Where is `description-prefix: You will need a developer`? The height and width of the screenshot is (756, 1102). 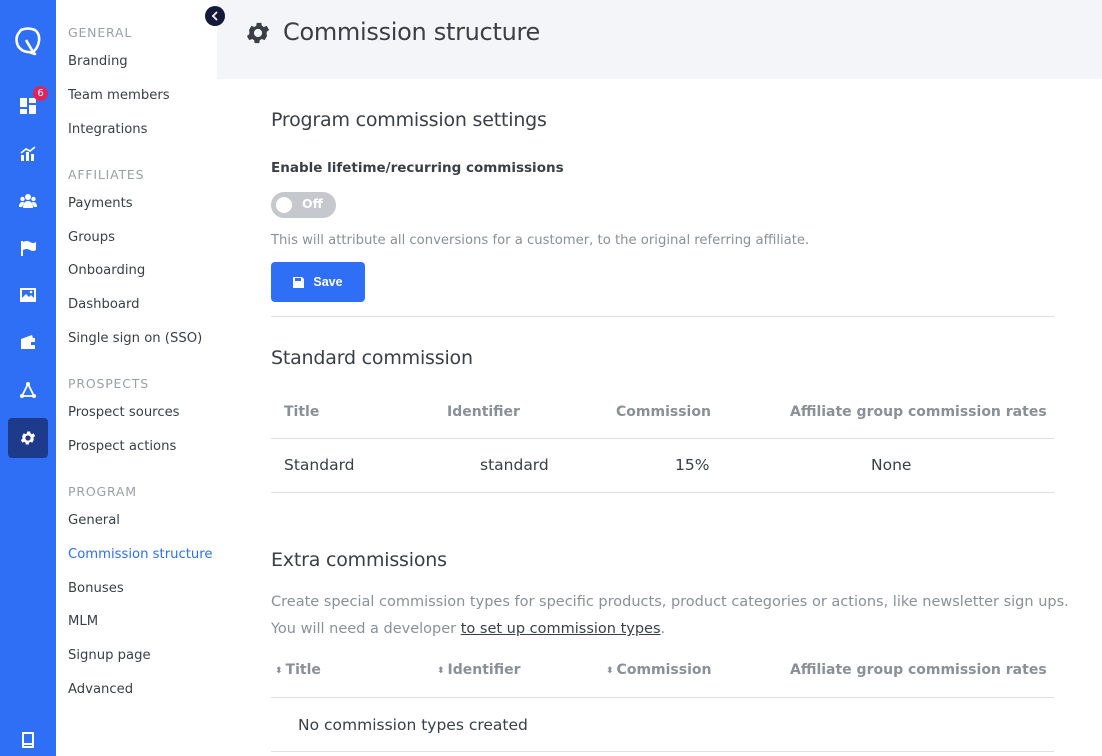 description-prefix: You will need a developer is located at coordinates (366, 629).